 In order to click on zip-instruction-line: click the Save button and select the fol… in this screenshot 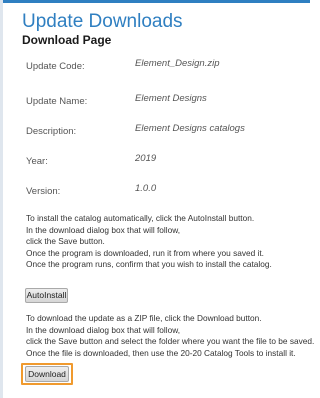, I will do `click(170, 341)`.